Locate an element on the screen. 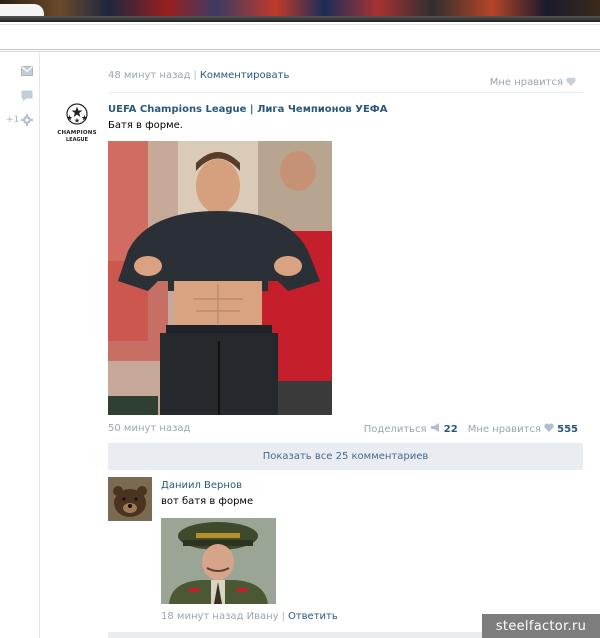  like-button: Мне нравится 555 is located at coordinates (522, 429).